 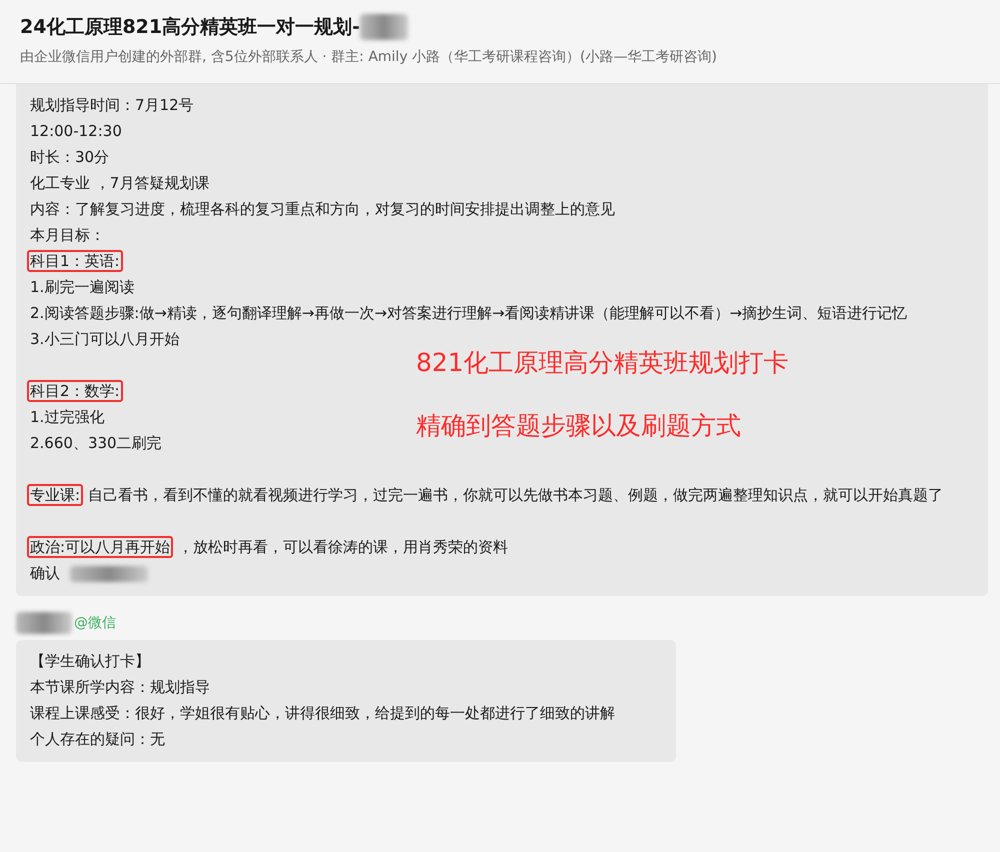 What do you see at coordinates (67, 235) in the screenshot?
I see `message-text: 本月目标：` at bounding box center [67, 235].